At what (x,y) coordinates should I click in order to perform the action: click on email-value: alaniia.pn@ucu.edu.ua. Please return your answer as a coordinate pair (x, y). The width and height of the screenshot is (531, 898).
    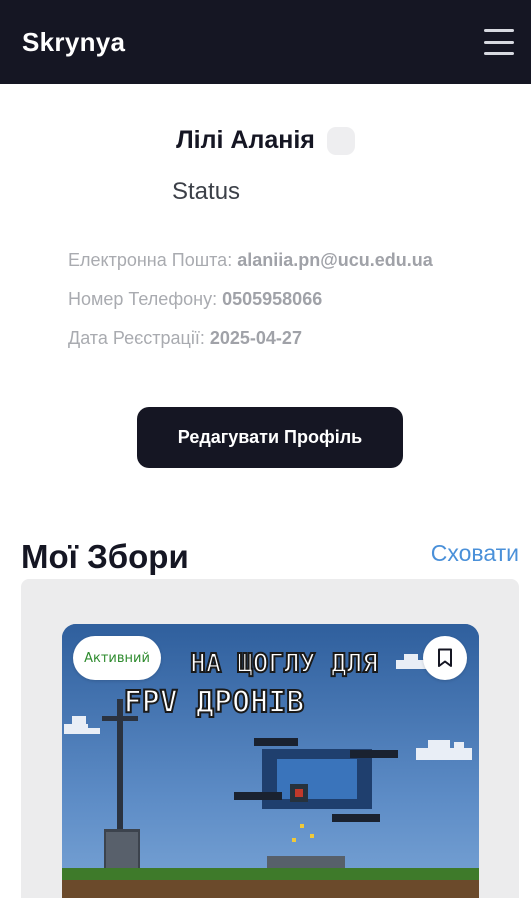
    Looking at the image, I should click on (335, 260).